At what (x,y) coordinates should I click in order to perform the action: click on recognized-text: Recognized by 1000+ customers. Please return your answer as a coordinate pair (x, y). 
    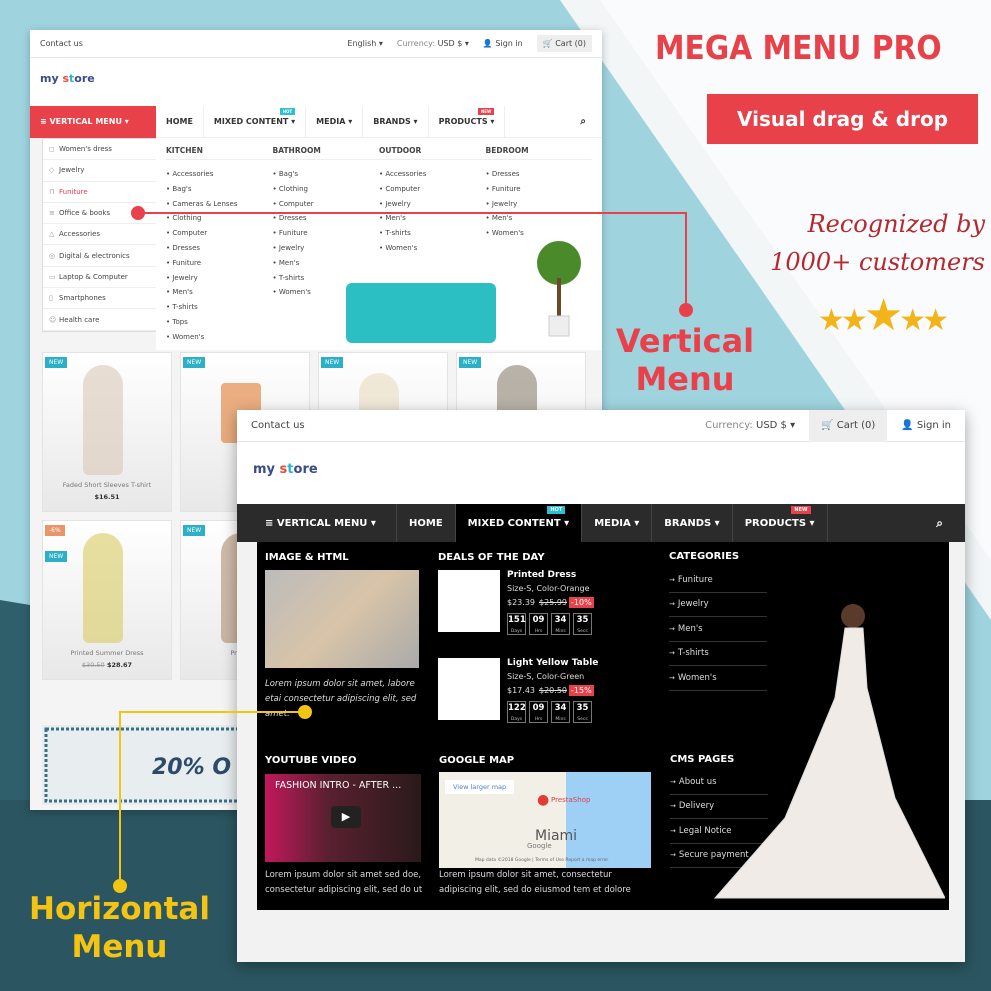
    Looking at the image, I should click on (872, 243).